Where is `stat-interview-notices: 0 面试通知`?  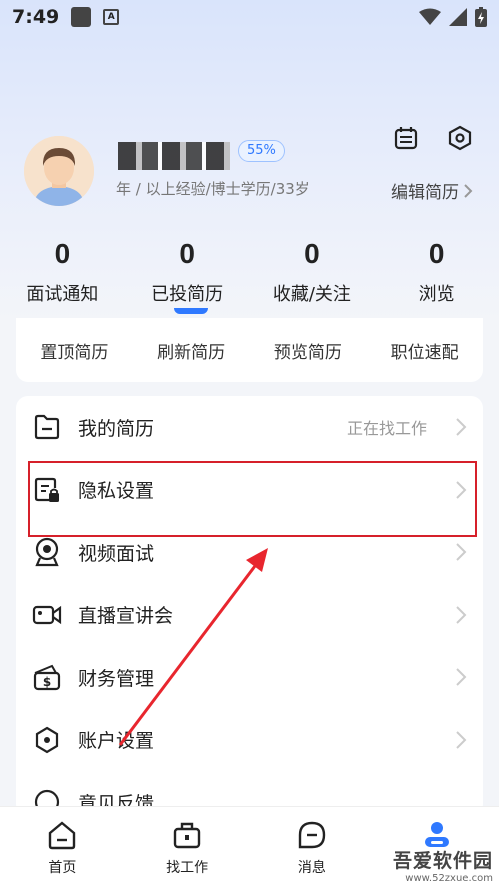
stat-interview-notices: 0 面试通知 is located at coordinates (62, 278).